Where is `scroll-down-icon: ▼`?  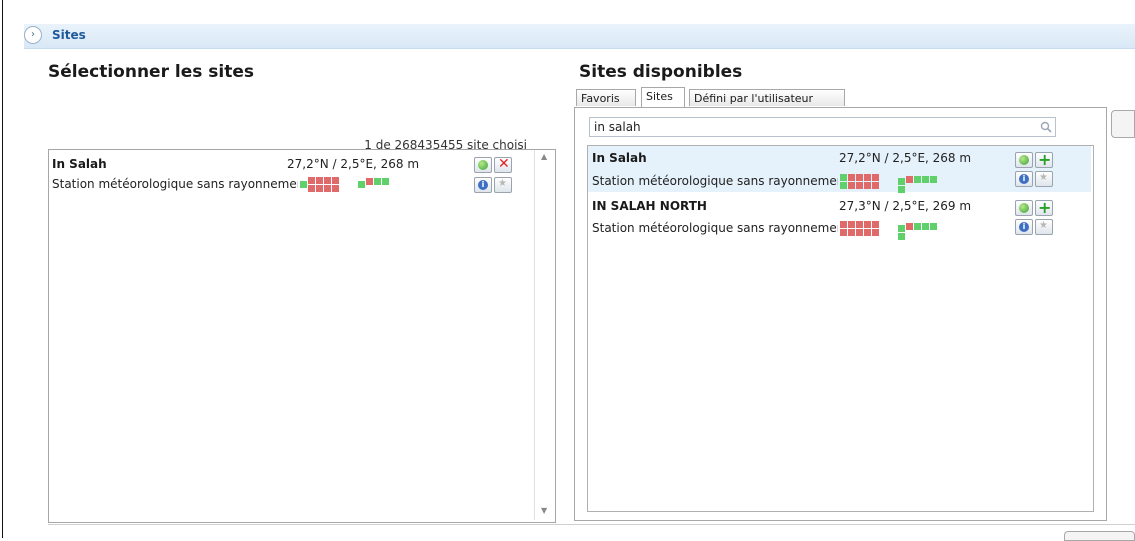 scroll-down-icon: ▼ is located at coordinates (544, 510).